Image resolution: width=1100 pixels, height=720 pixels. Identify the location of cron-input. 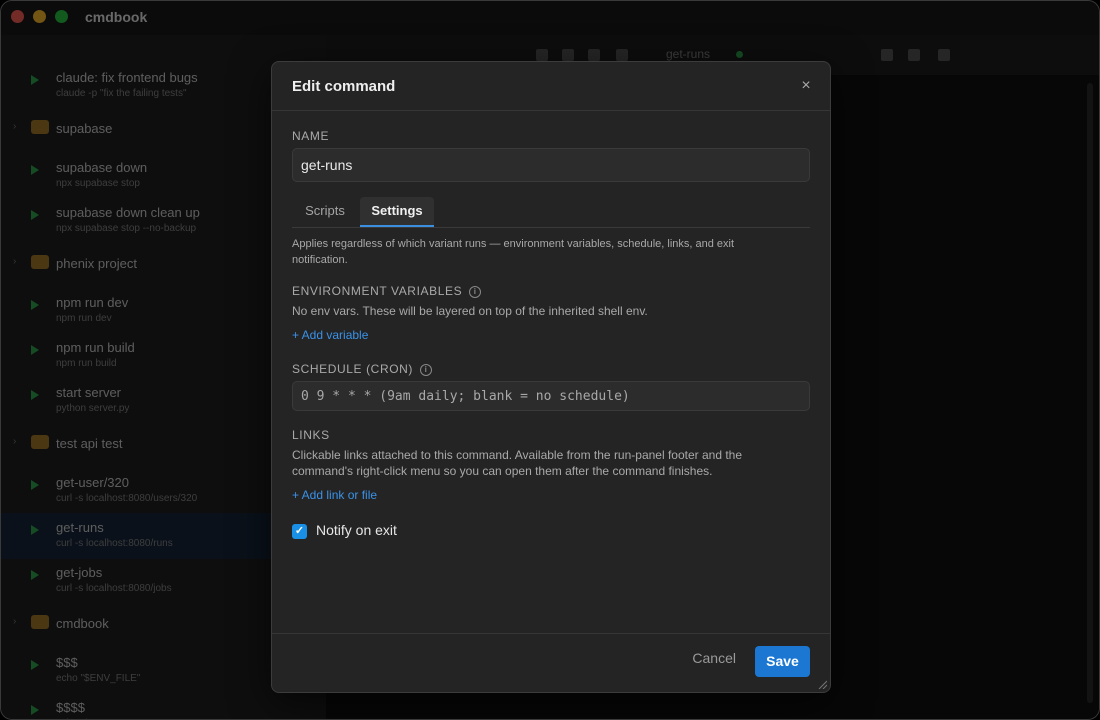
(551, 396).